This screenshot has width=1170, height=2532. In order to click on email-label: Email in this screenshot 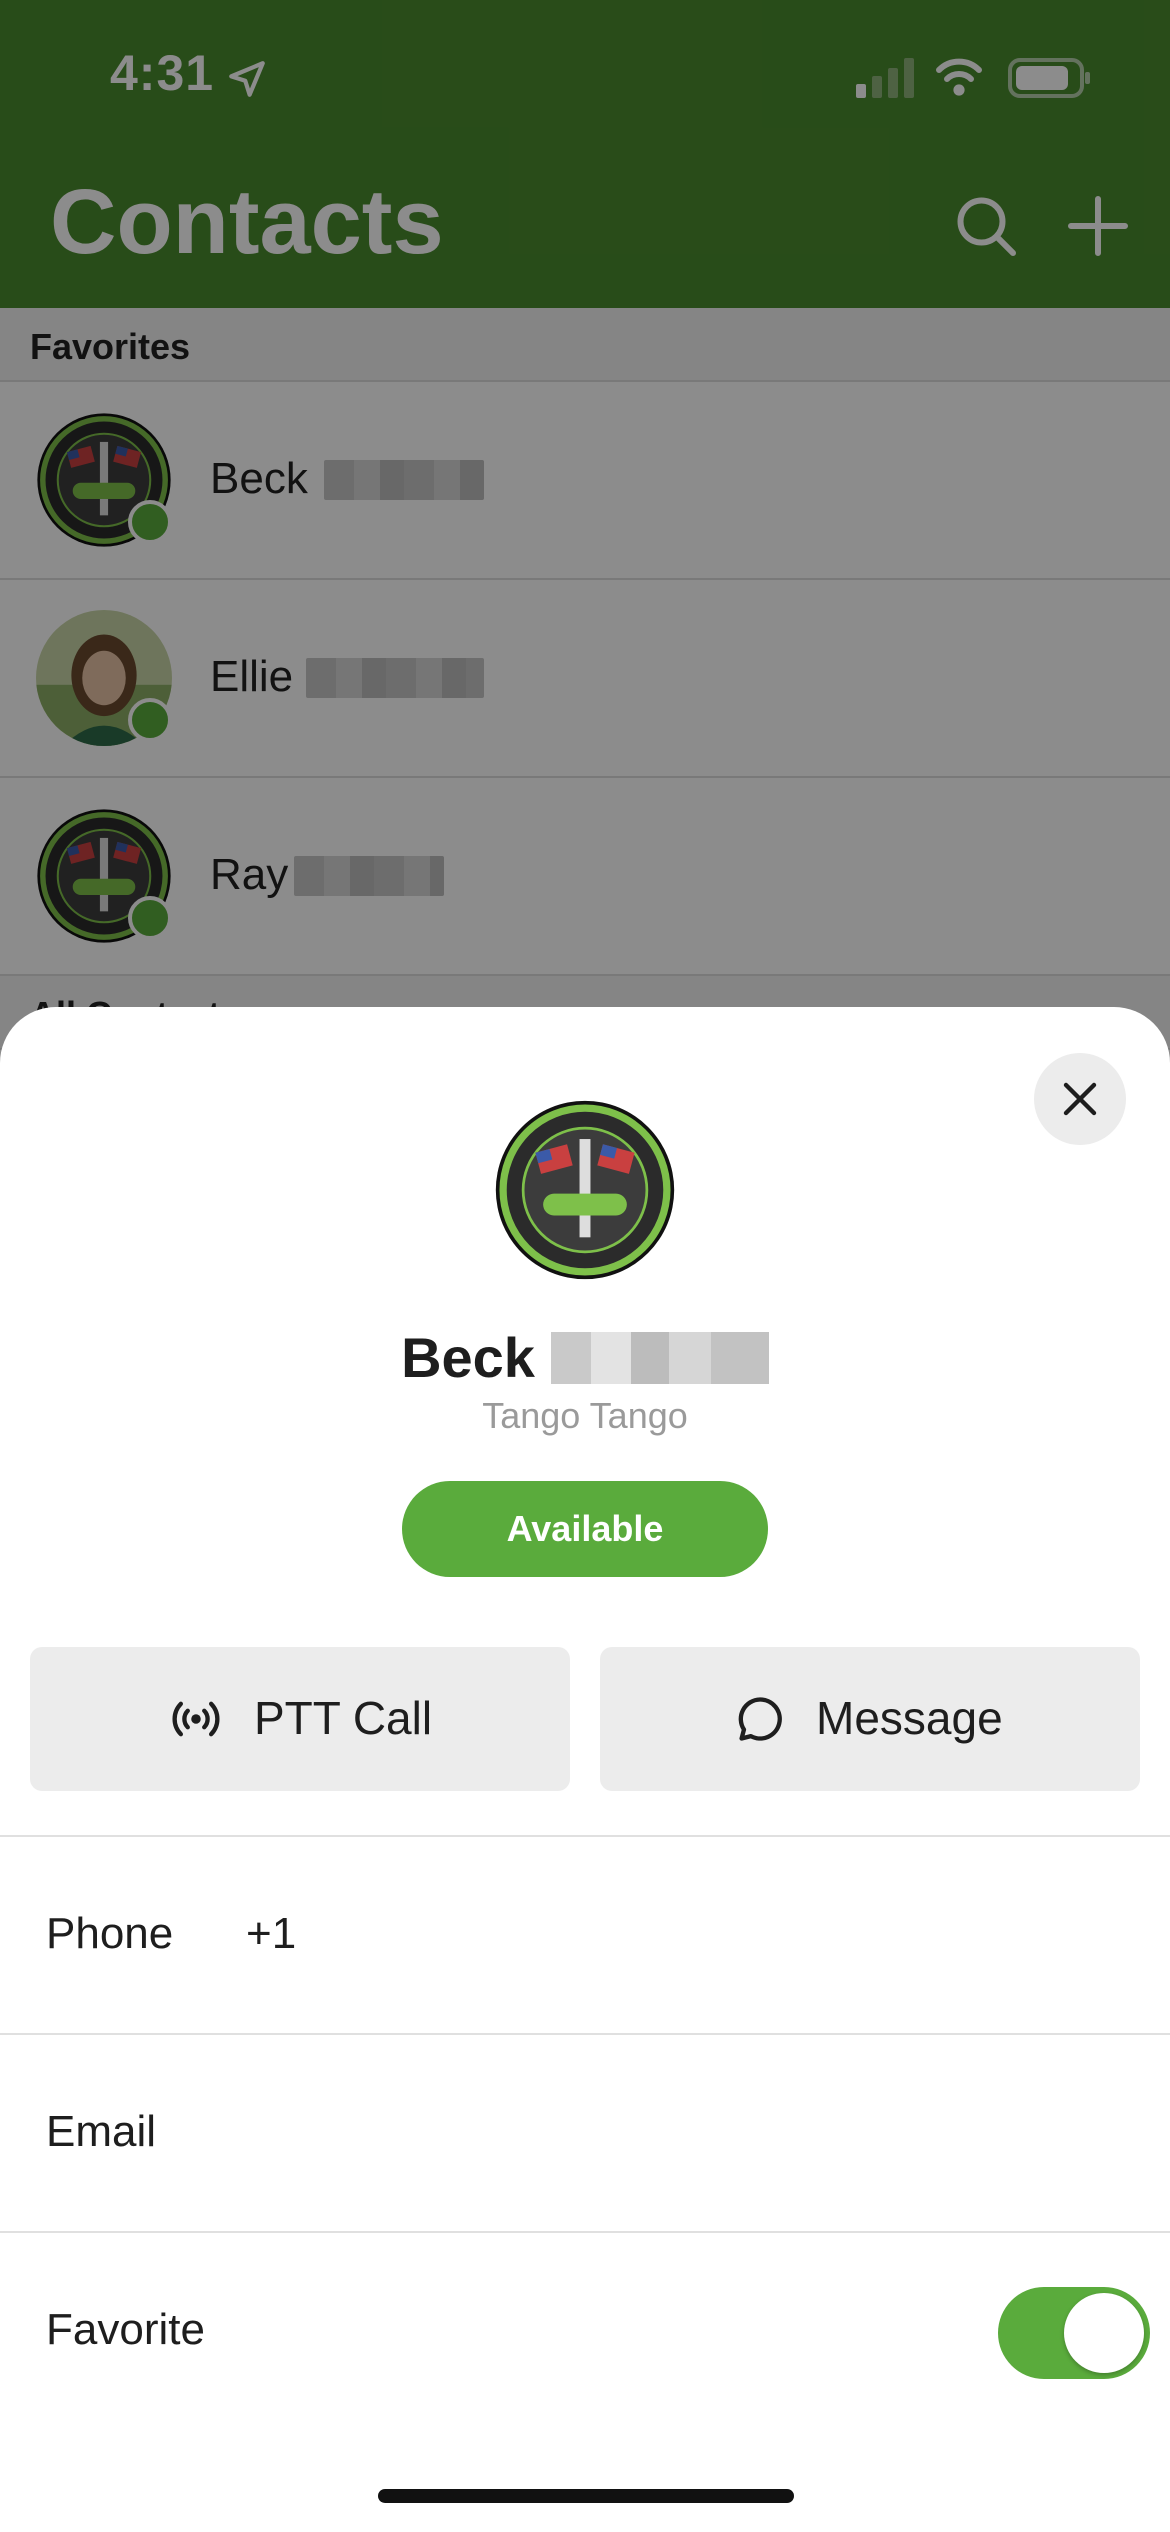, I will do `click(101, 2131)`.